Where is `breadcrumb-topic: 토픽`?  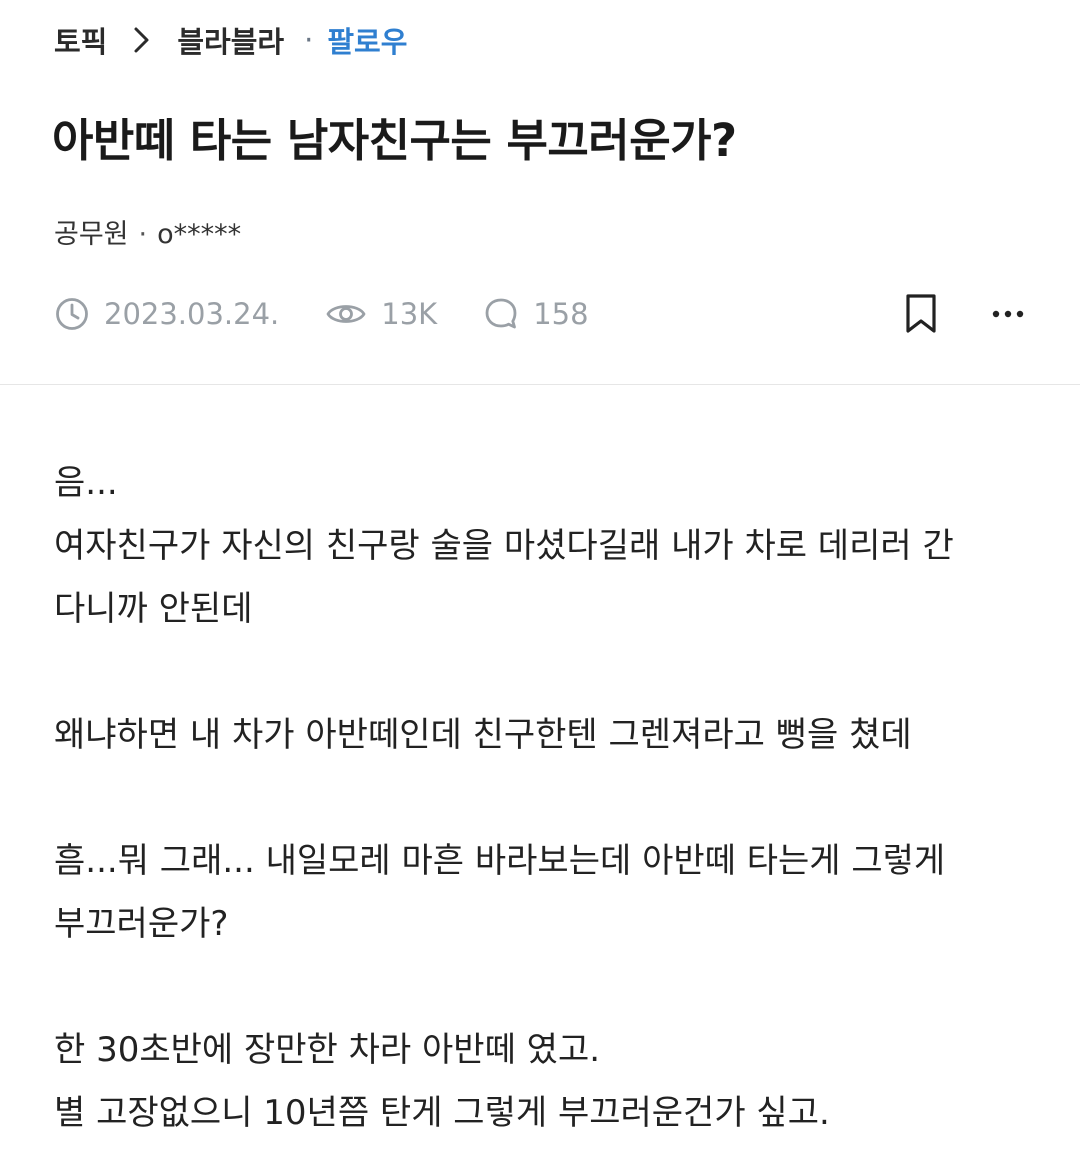 breadcrumb-topic: 토픽 is located at coordinates (80, 40).